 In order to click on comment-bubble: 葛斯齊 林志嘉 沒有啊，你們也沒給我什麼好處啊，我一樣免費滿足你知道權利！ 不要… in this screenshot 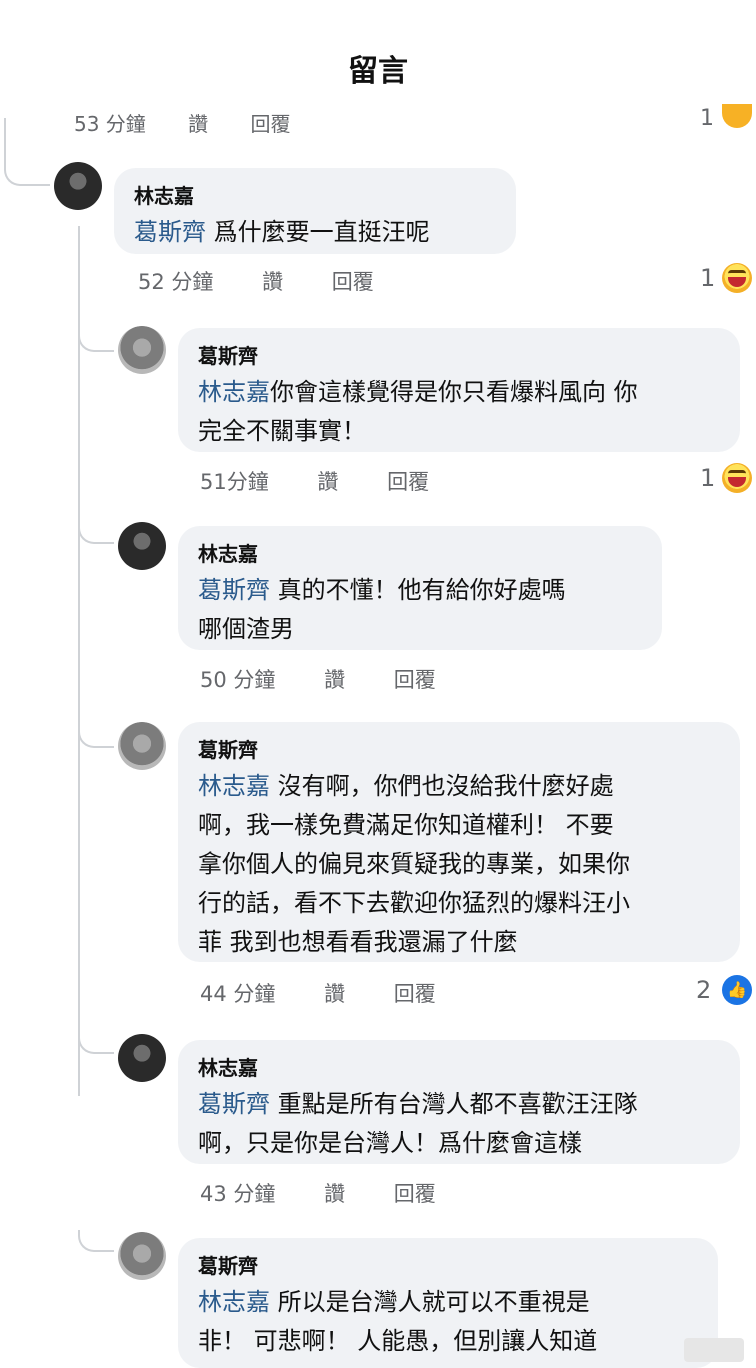, I will do `click(459, 842)`.